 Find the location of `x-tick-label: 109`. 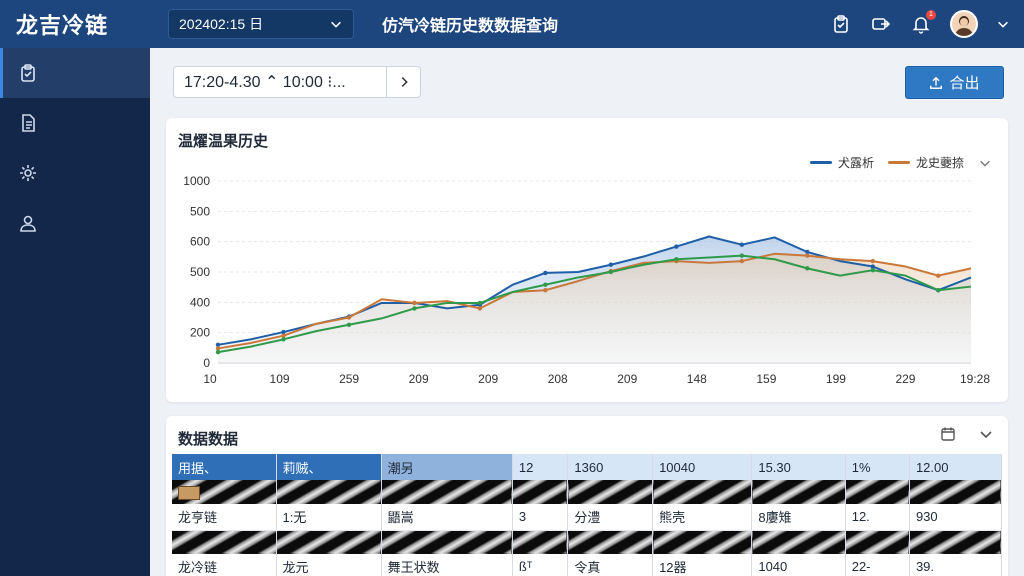

x-tick-label: 109 is located at coordinates (280, 379).